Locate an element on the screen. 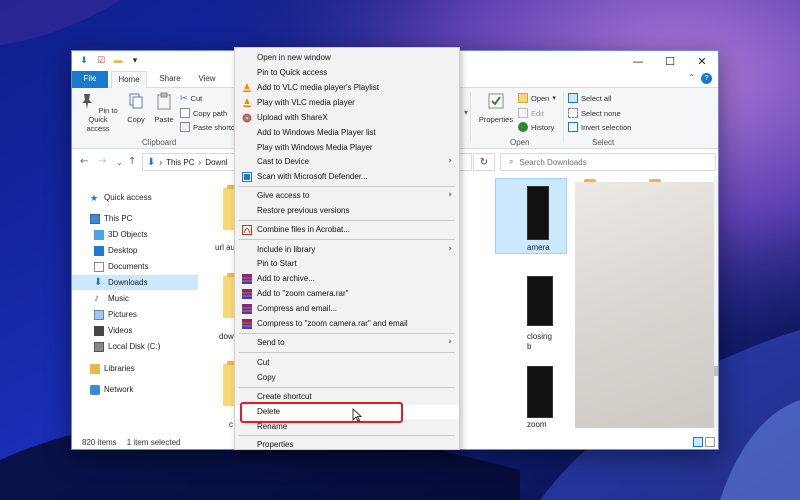  sidebar-item-pictures: Pictures is located at coordinates (135, 314).